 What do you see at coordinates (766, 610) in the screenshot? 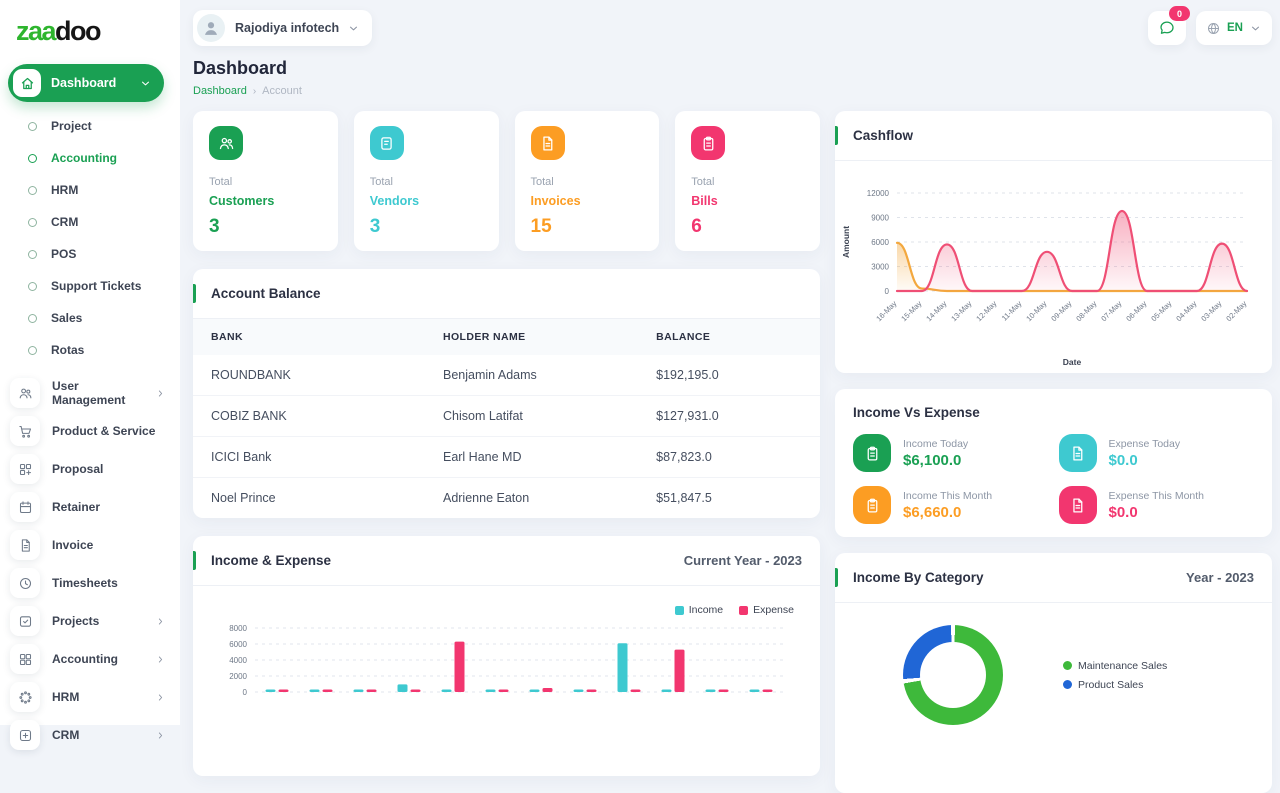
I see `legend-item-expense: Expense` at bounding box center [766, 610].